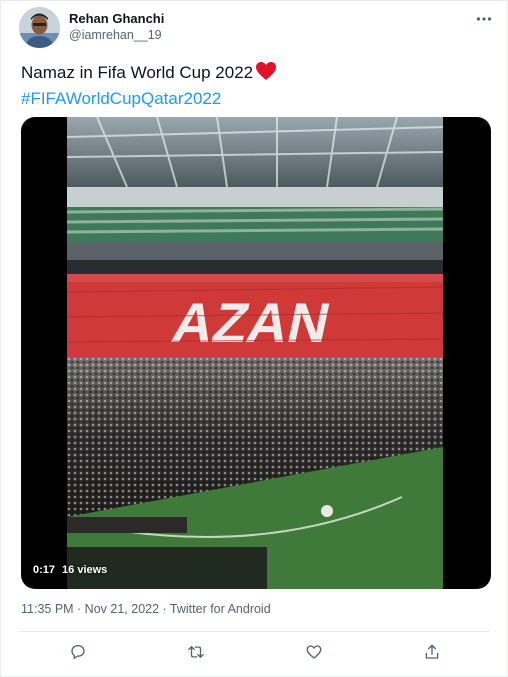 The image size is (508, 677). I want to click on user-avatar, so click(39, 27).